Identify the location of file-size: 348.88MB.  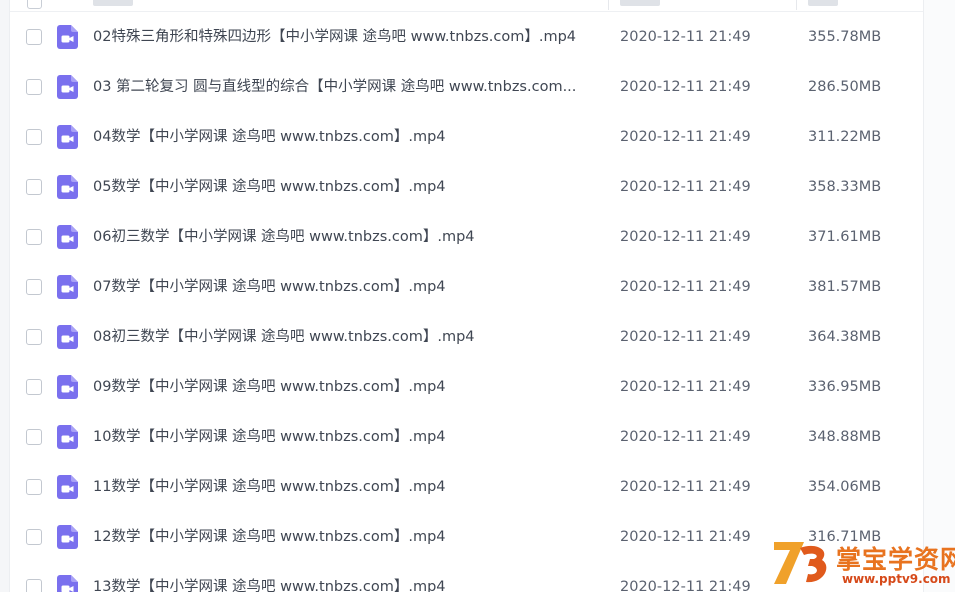
(845, 437).